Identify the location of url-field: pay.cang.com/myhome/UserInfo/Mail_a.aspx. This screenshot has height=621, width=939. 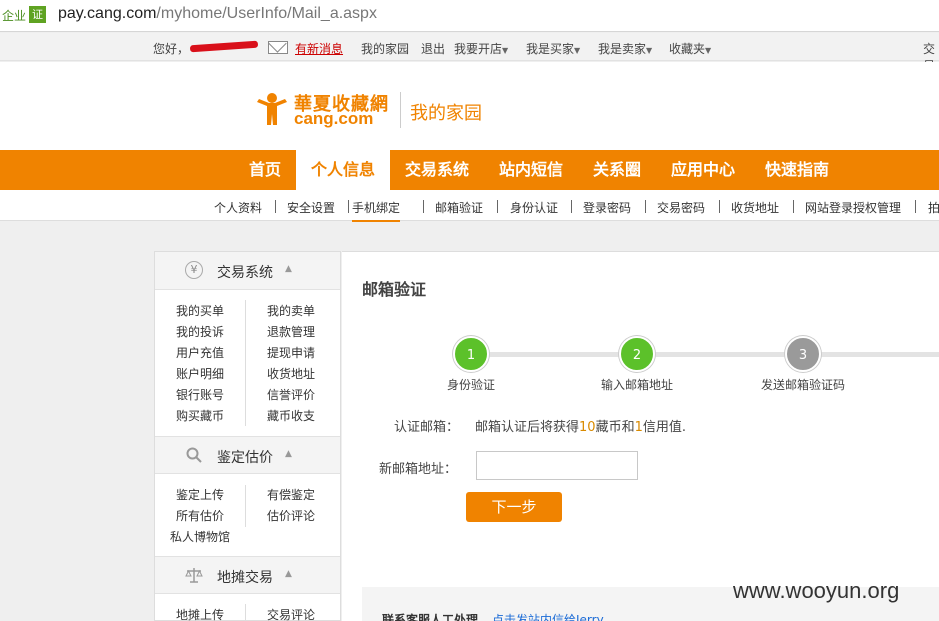
(217, 14).